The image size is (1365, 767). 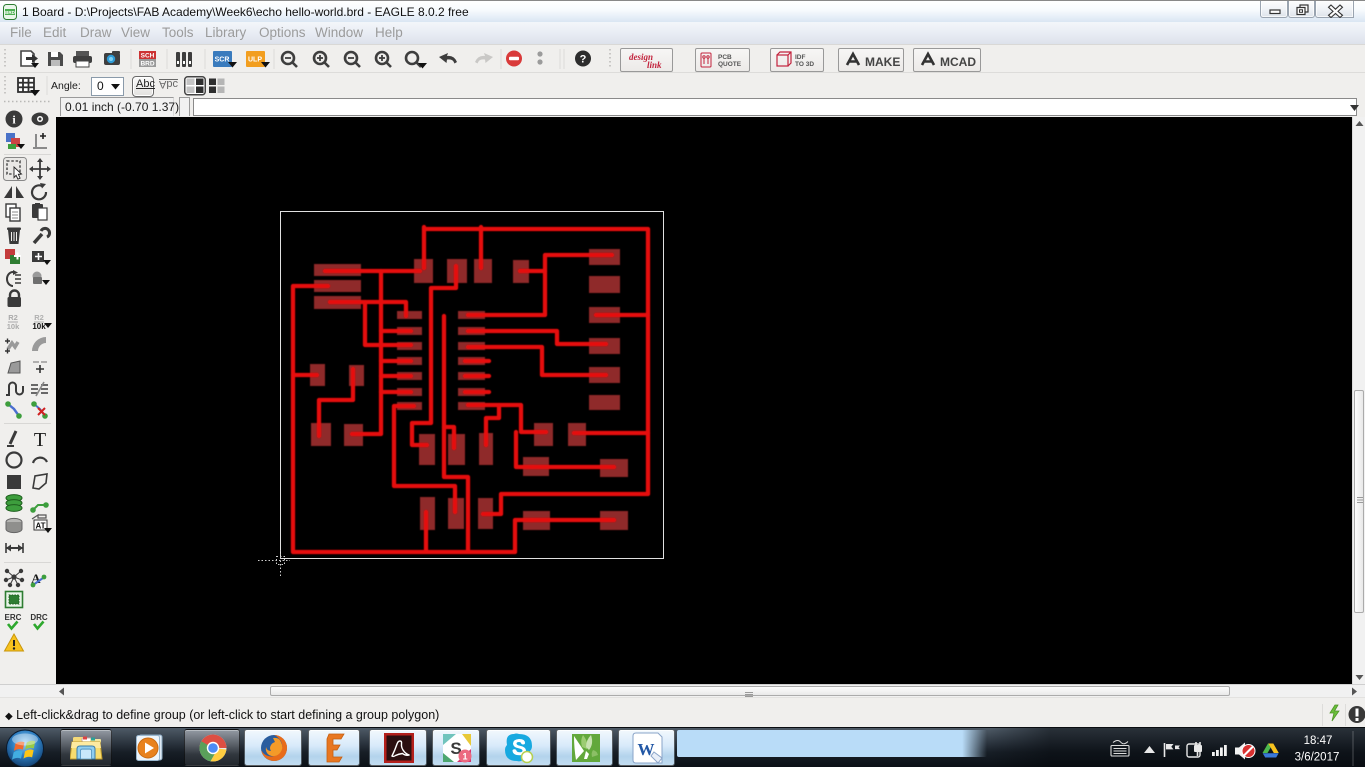 I want to click on svg-text: TO 3D, so click(x=804, y=64).